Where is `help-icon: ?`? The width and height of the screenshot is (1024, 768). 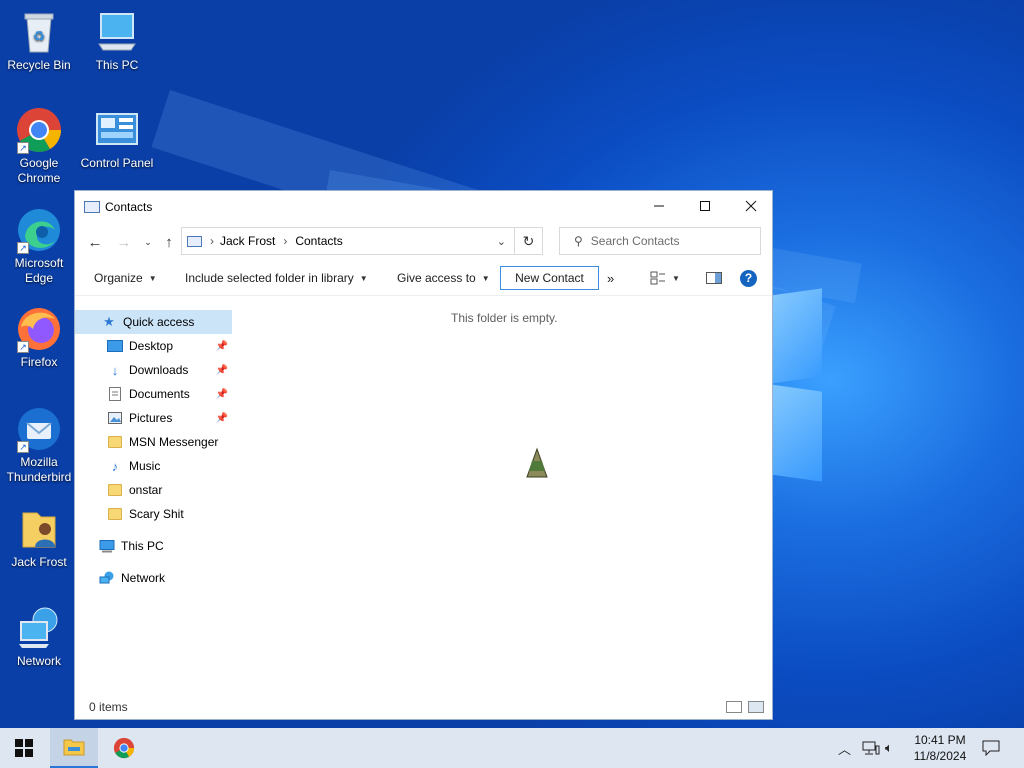 help-icon: ? is located at coordinates (748, 278).